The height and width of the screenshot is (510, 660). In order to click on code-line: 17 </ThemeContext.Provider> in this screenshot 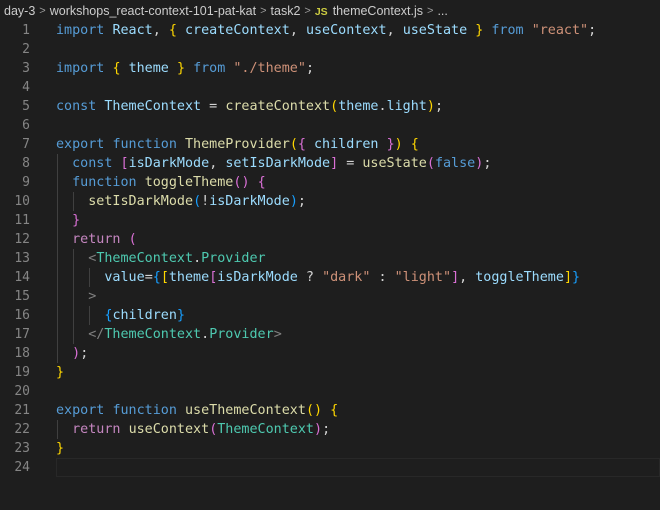, I will do `click(330, 334)`.